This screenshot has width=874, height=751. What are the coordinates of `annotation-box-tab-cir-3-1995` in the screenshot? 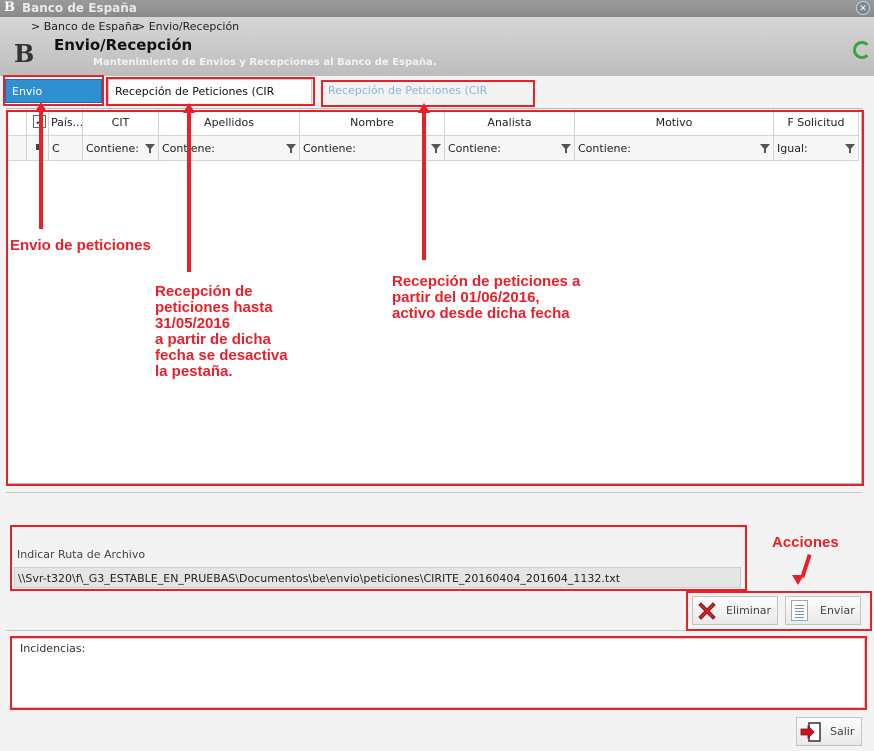 It's located at (210, 91).